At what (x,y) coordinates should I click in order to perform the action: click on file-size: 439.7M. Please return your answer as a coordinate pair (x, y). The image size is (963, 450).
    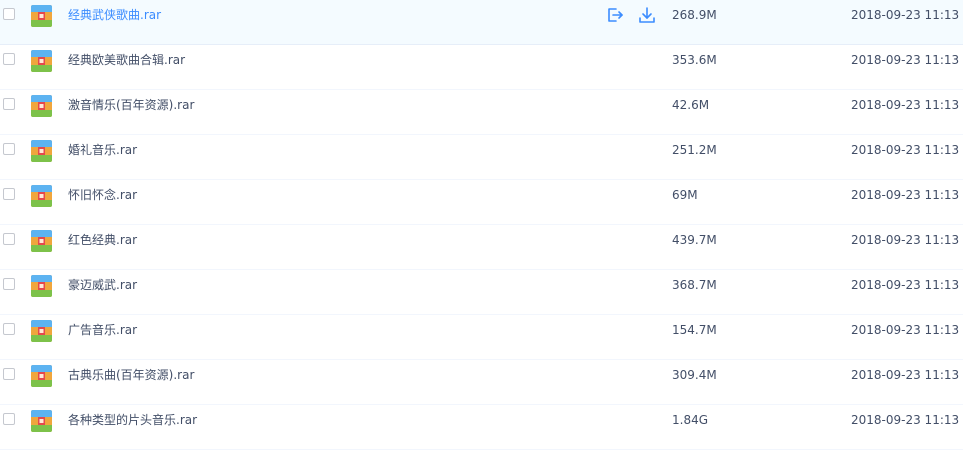
    Looking at the image, I should click on (694, 240).